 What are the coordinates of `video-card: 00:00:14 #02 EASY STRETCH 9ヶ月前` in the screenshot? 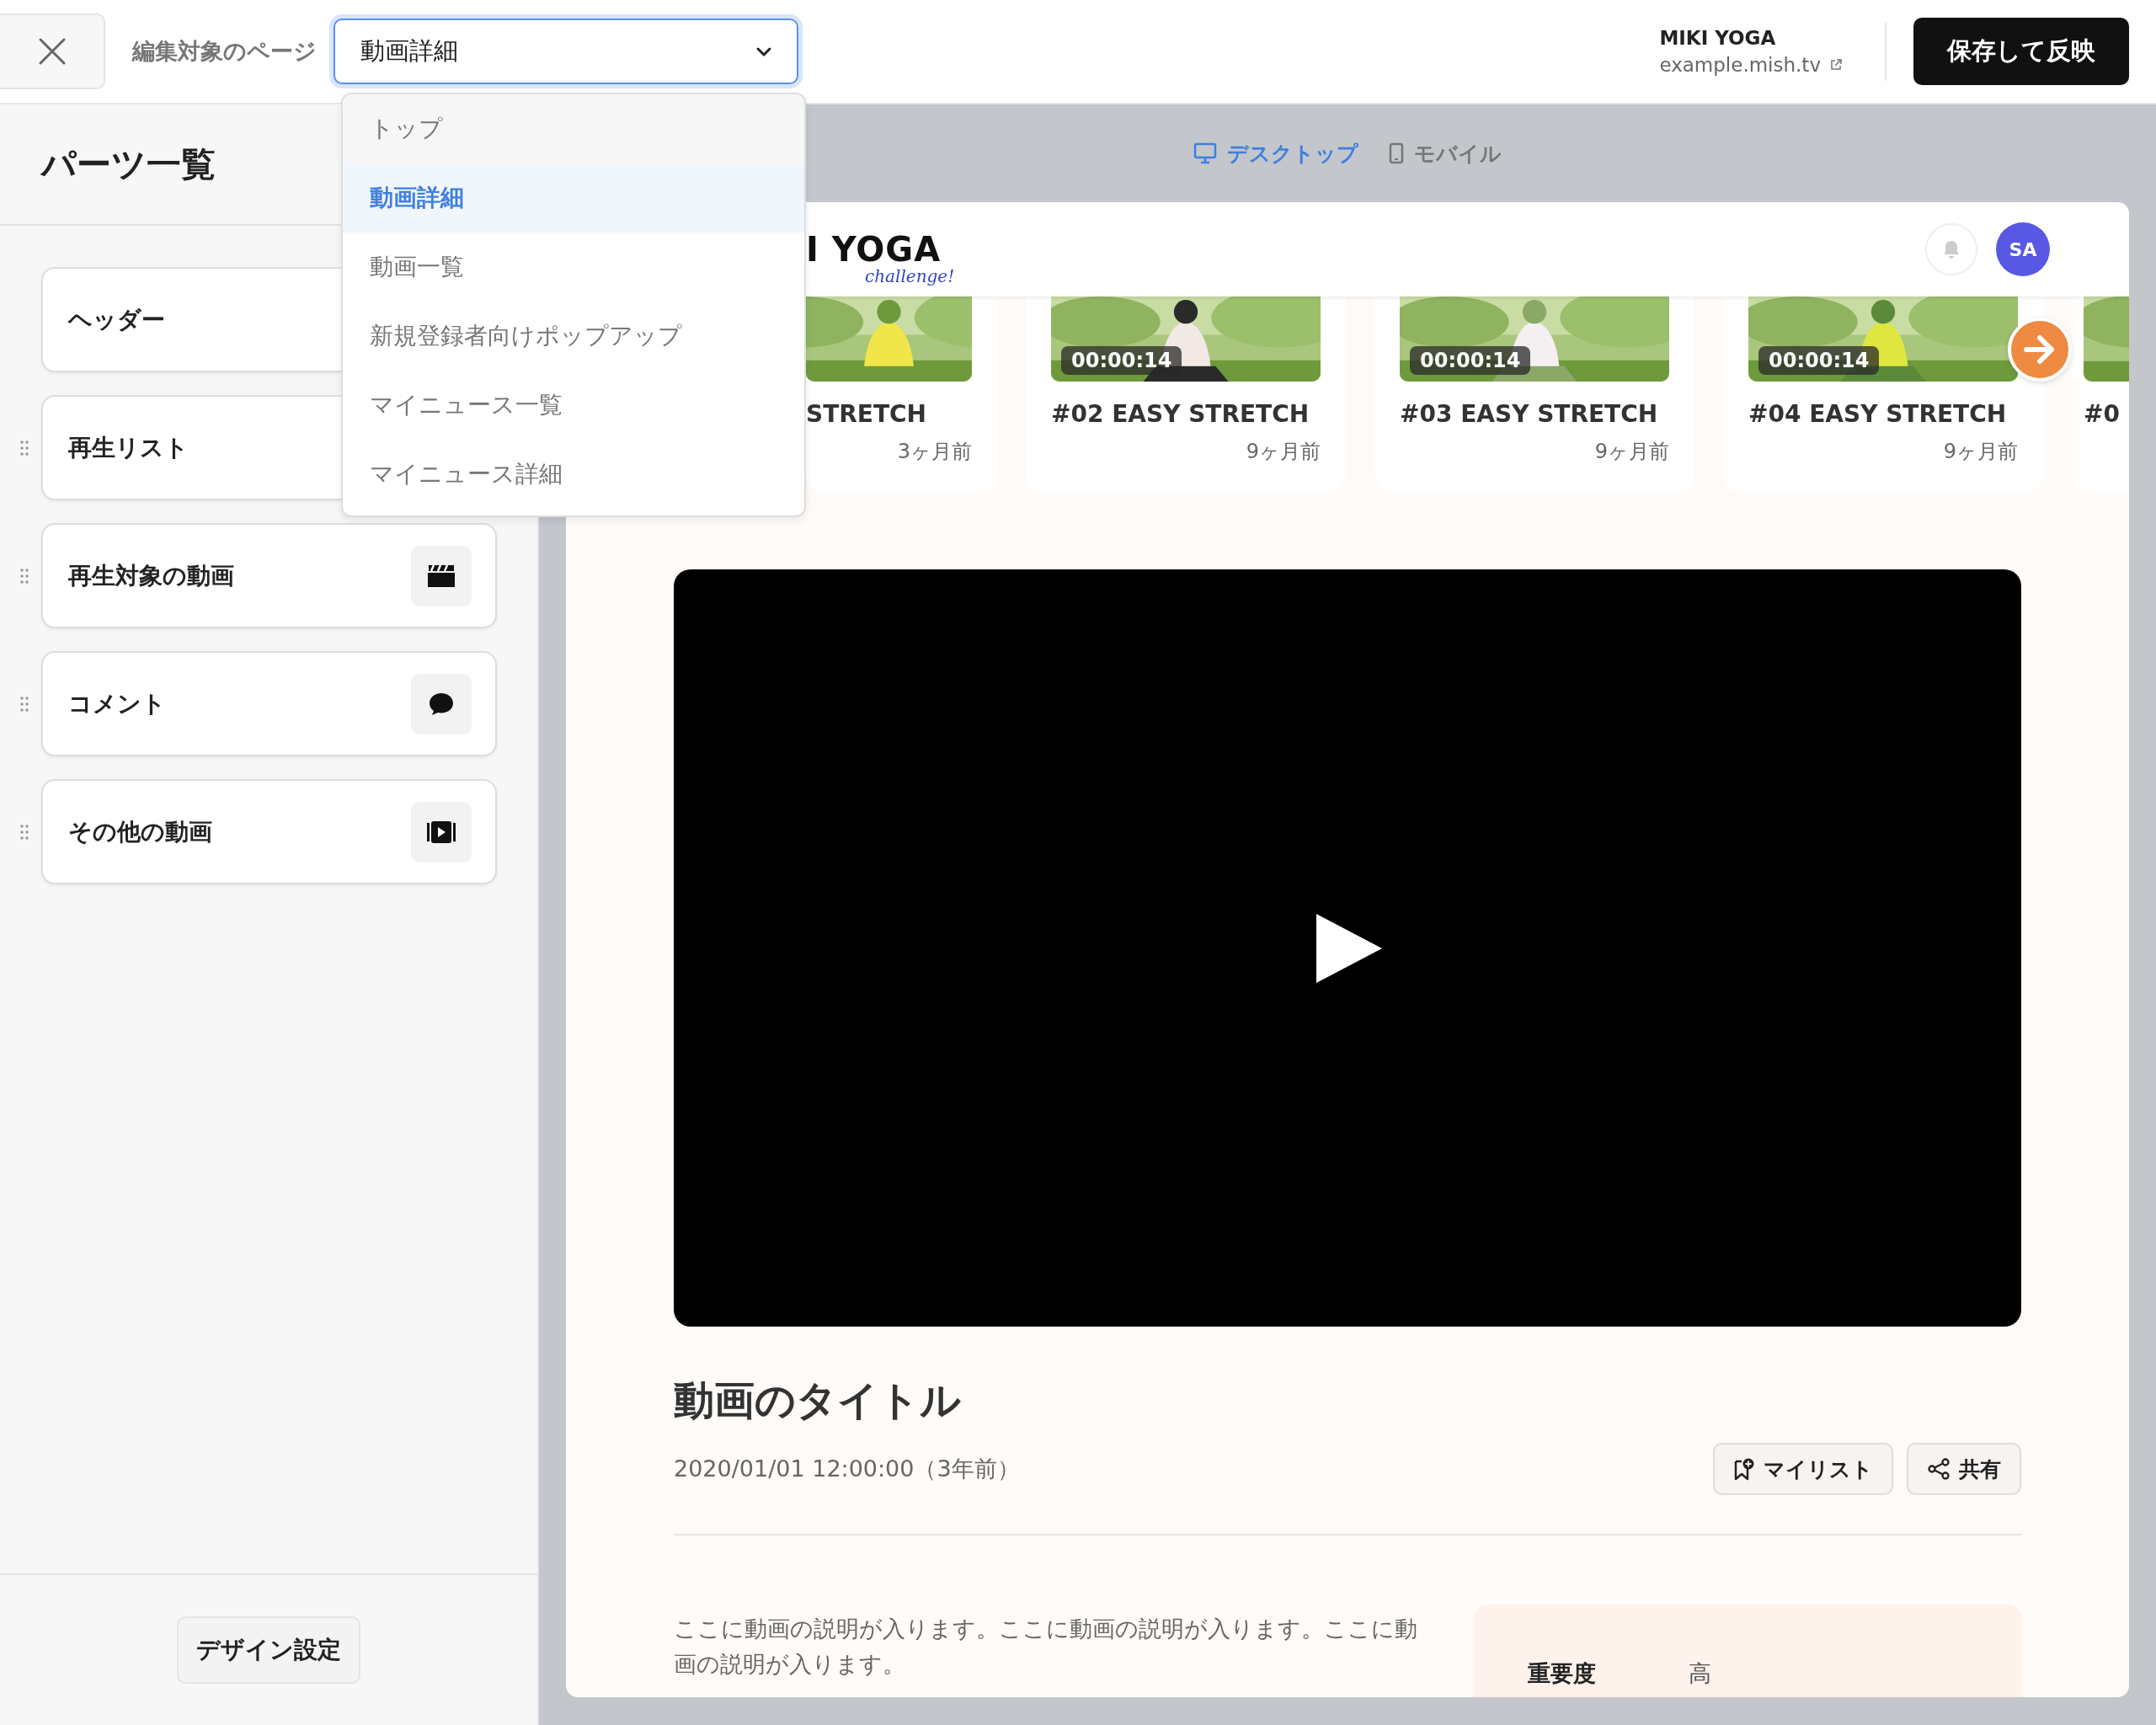 It's located at (1186, 394).